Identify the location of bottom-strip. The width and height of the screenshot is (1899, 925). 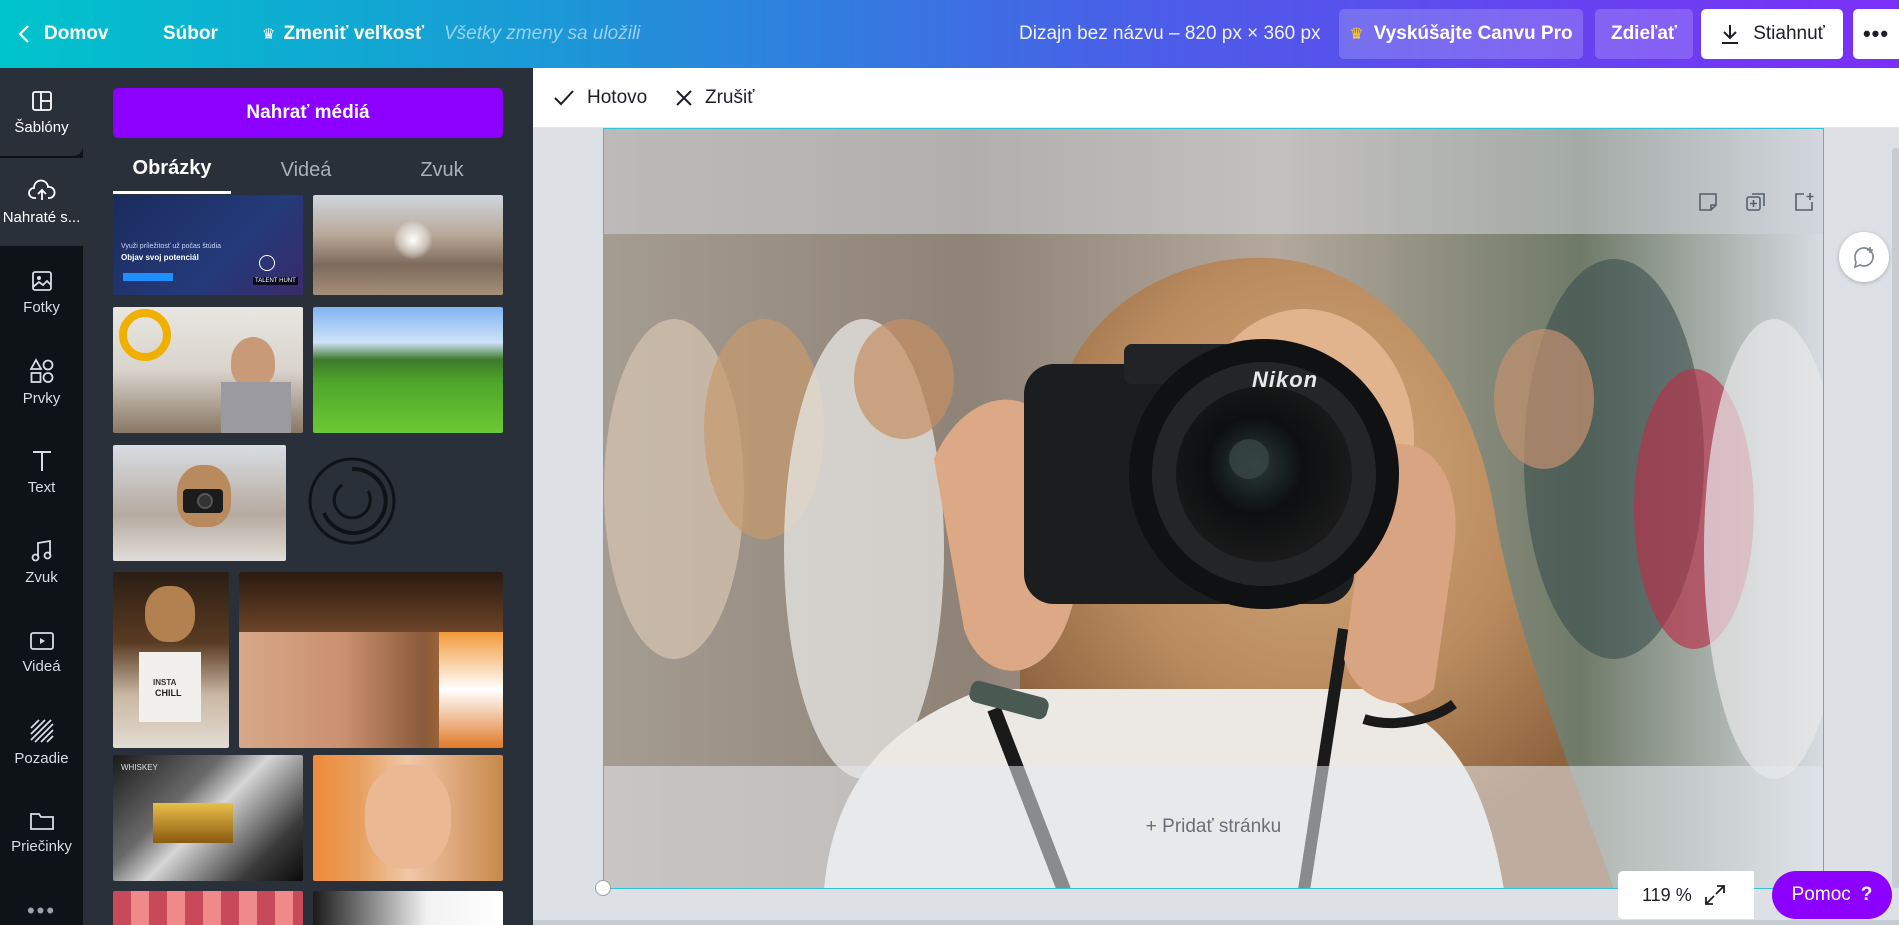
(1216, 922).